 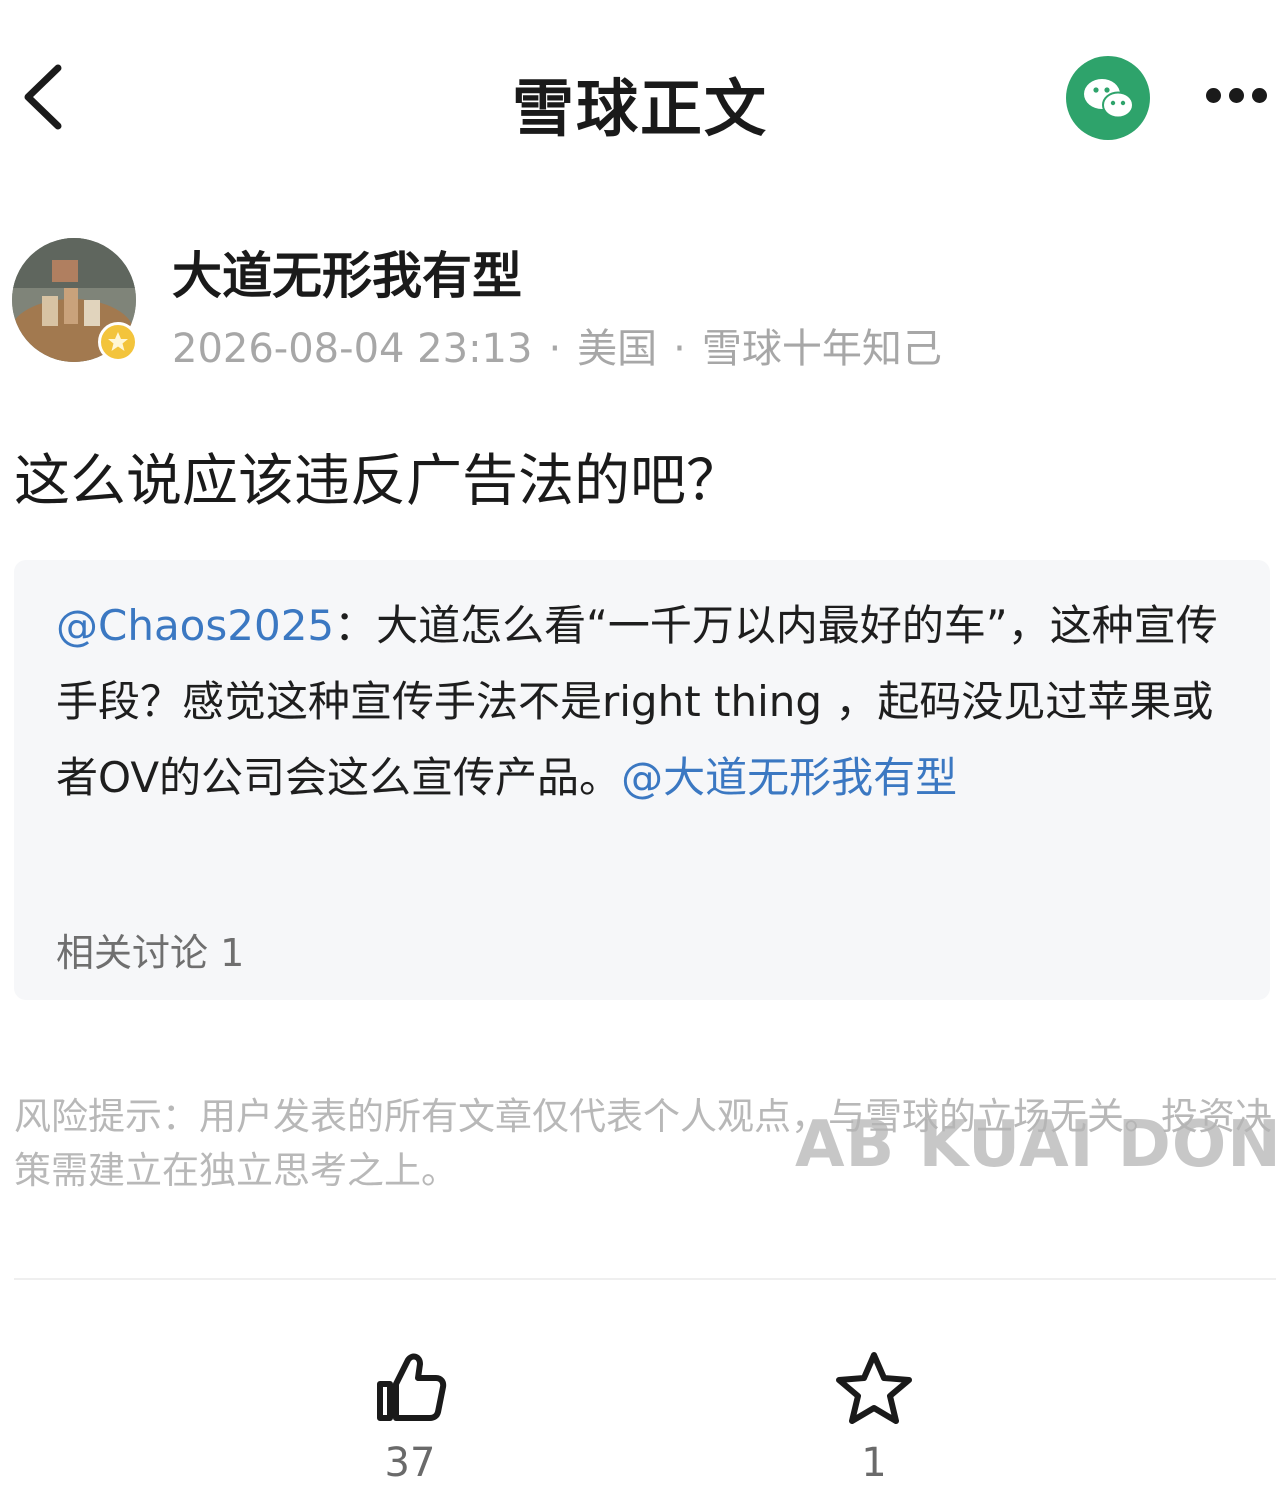 What do you see at coordinates (1037, 1145) in the screenshot?
I see `watermark: AB KUAI DONG` at bounding box center [1037, 1145].